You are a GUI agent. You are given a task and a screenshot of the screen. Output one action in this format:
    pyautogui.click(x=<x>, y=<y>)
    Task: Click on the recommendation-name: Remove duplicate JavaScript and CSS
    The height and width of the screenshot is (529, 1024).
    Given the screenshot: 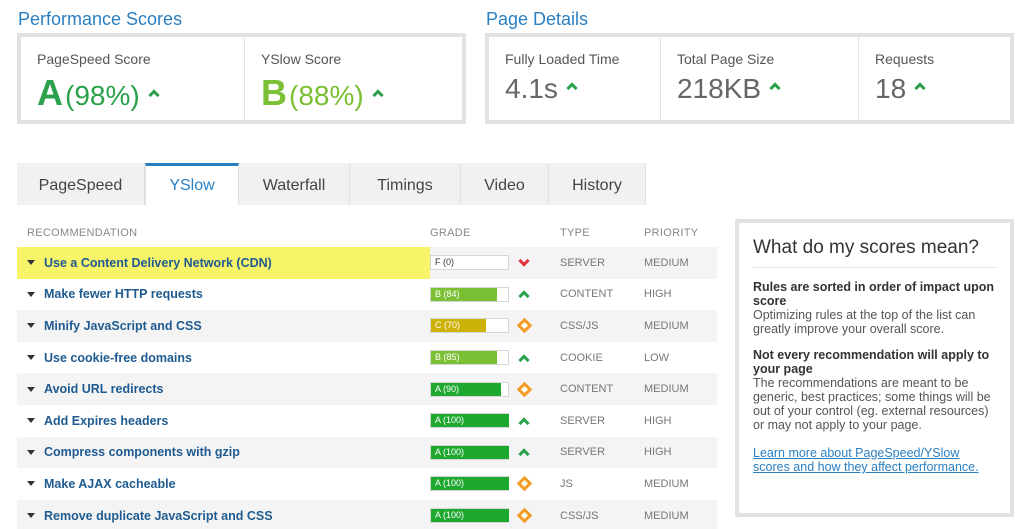 What is the action you would take?
    pyautogui.click(x=158, y=516)
    